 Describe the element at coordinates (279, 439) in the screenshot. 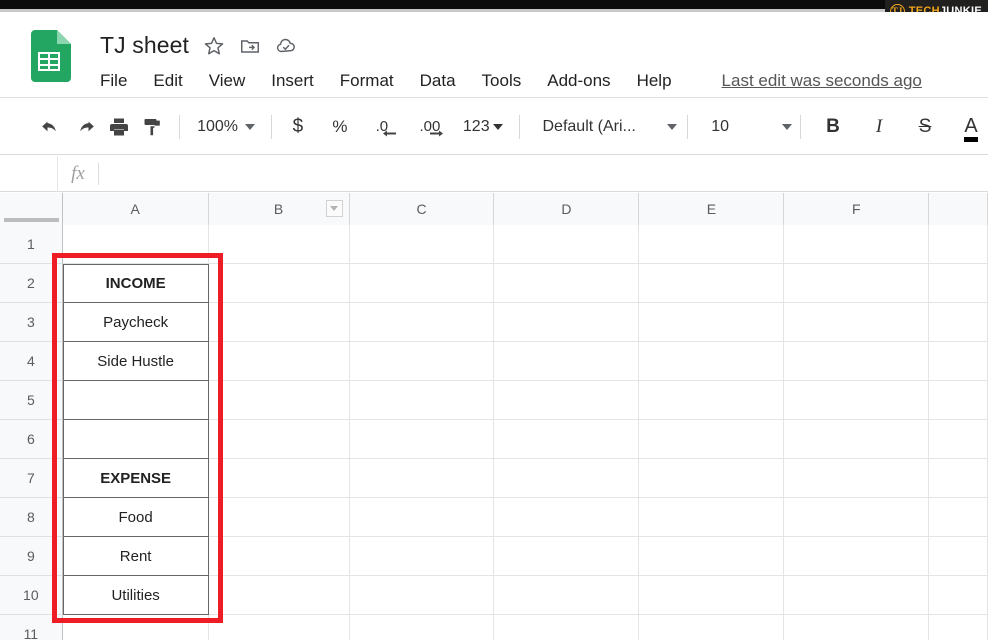

I see `cell-b6` at that location.